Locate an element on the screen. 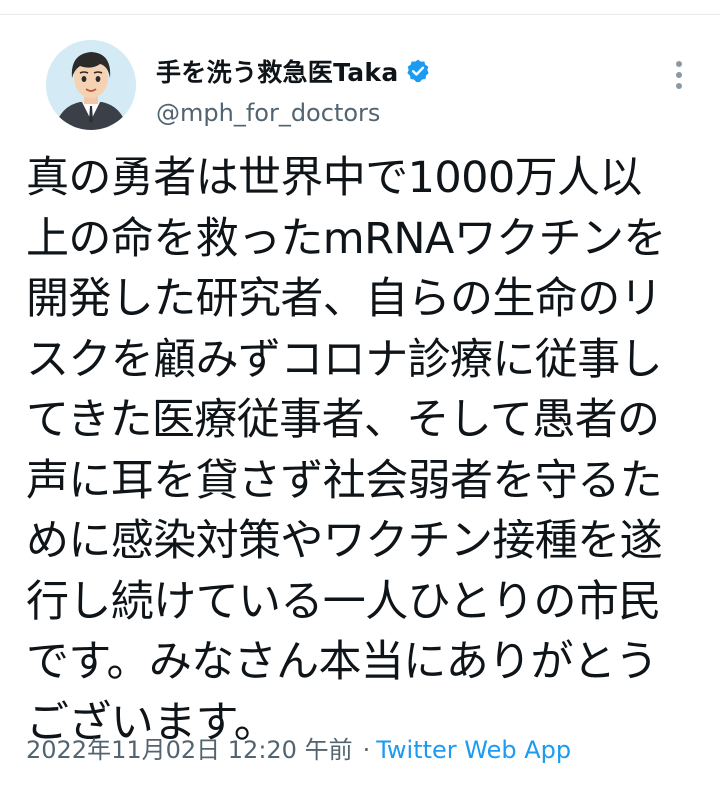 Image resolution: width=720 pixels, height=789 pixels. tweet-text-line: てきた医療従事者、そして愚者の is located at coordinates (343, 420).